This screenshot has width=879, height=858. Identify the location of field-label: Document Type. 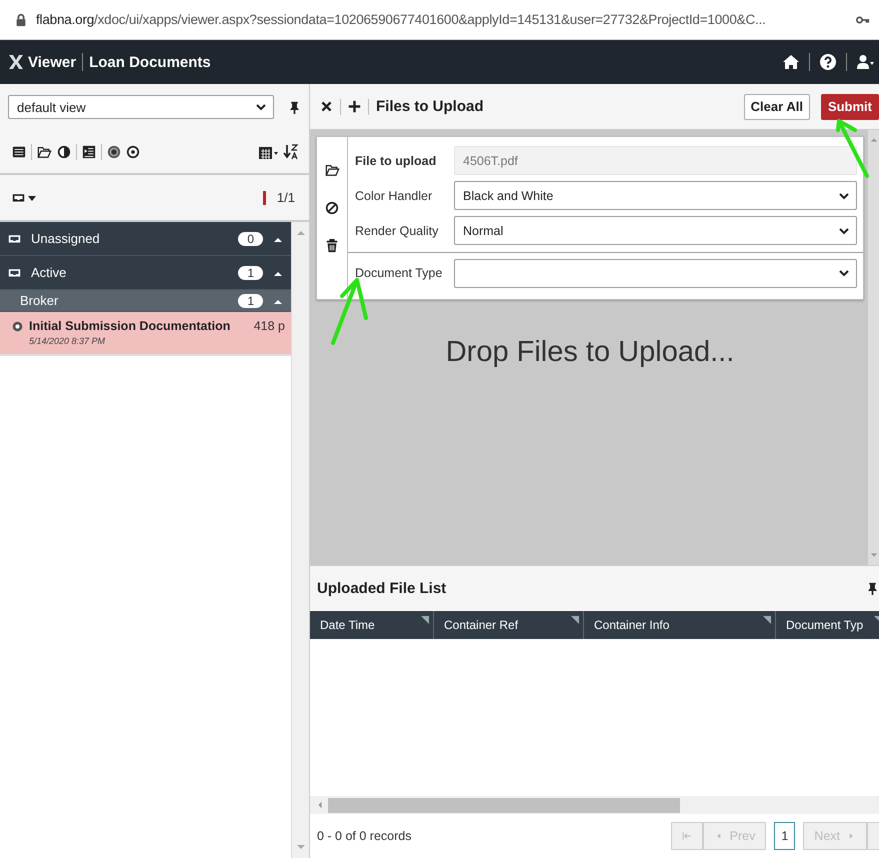
(399, 273).